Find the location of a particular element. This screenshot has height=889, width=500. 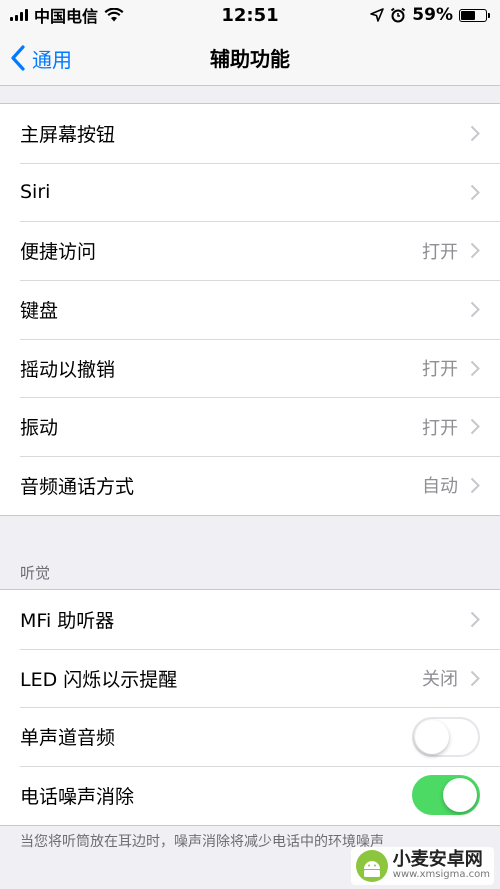

row-vibration: 振动 打开 is located at coordinates (250, 426).